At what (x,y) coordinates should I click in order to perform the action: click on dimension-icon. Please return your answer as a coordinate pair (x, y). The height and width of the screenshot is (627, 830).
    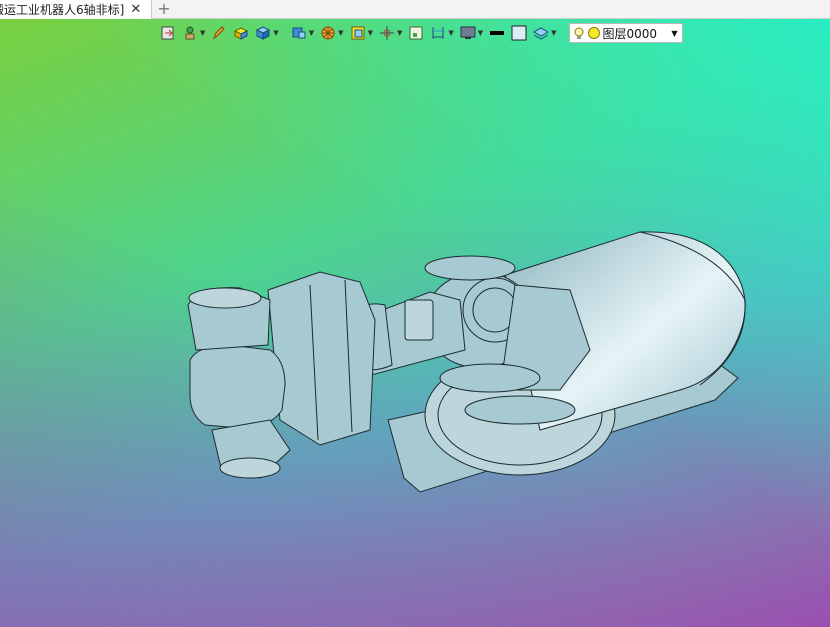
    Looking at the image, I should click on (438, 33).